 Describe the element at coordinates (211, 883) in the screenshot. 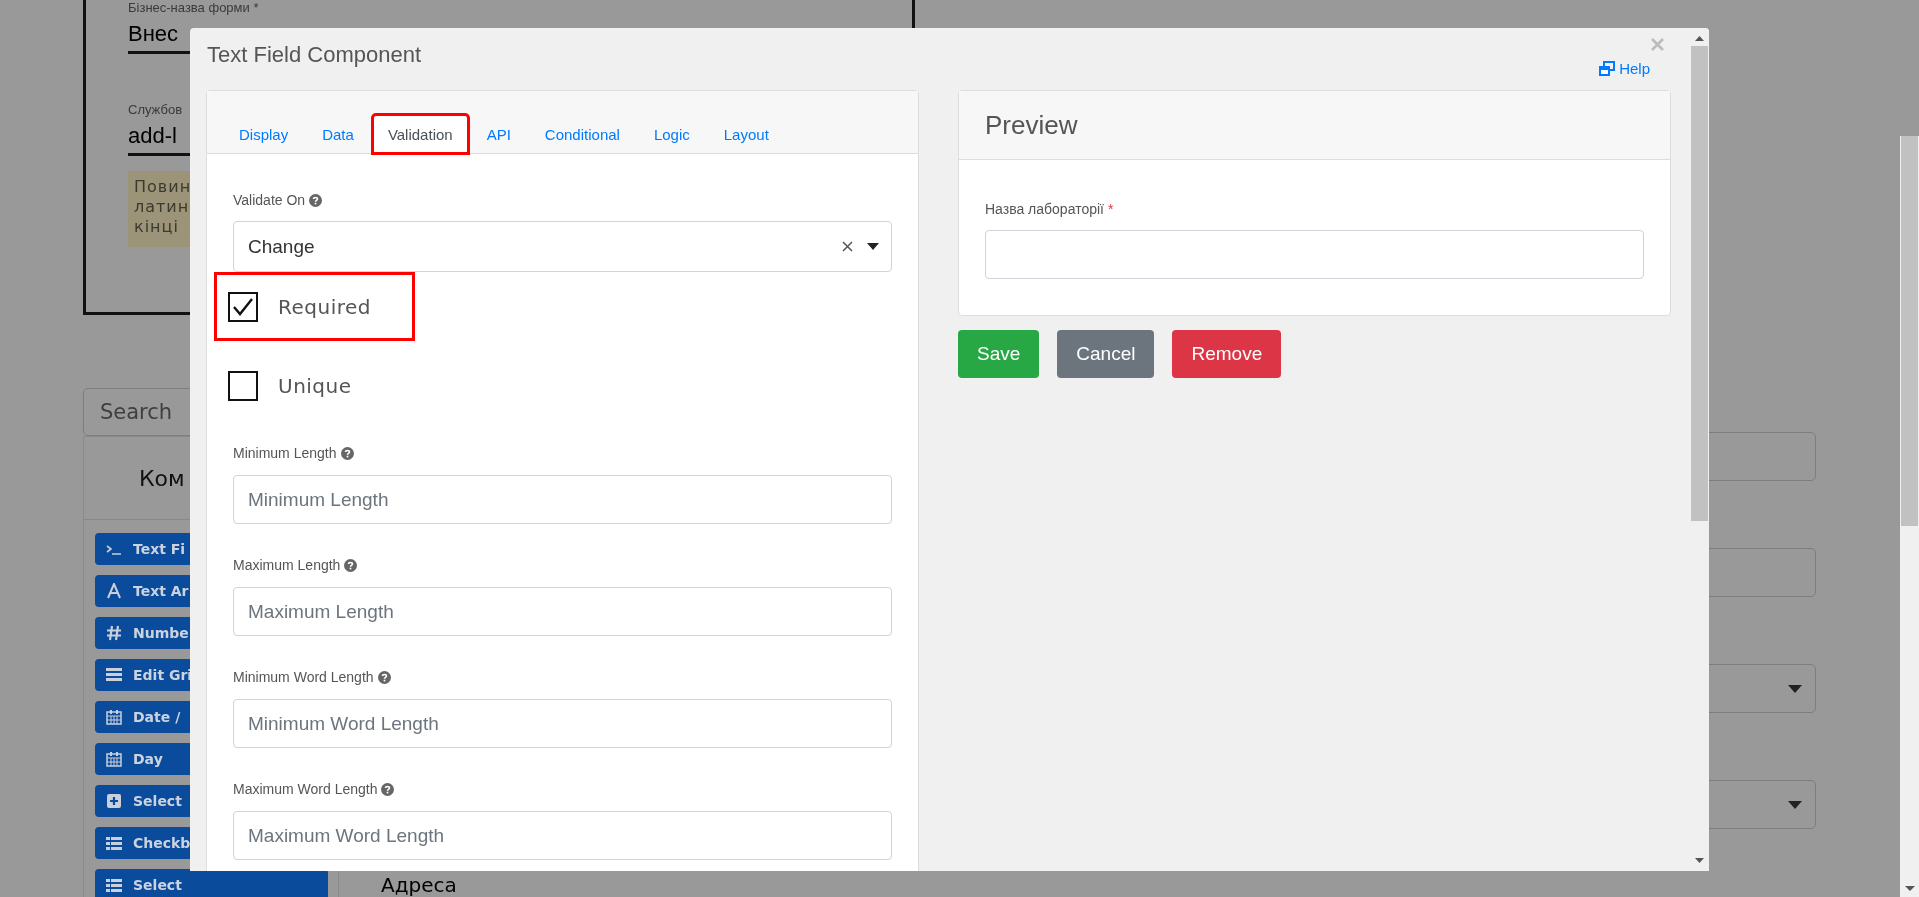

I see `component-button: Select` at that location.